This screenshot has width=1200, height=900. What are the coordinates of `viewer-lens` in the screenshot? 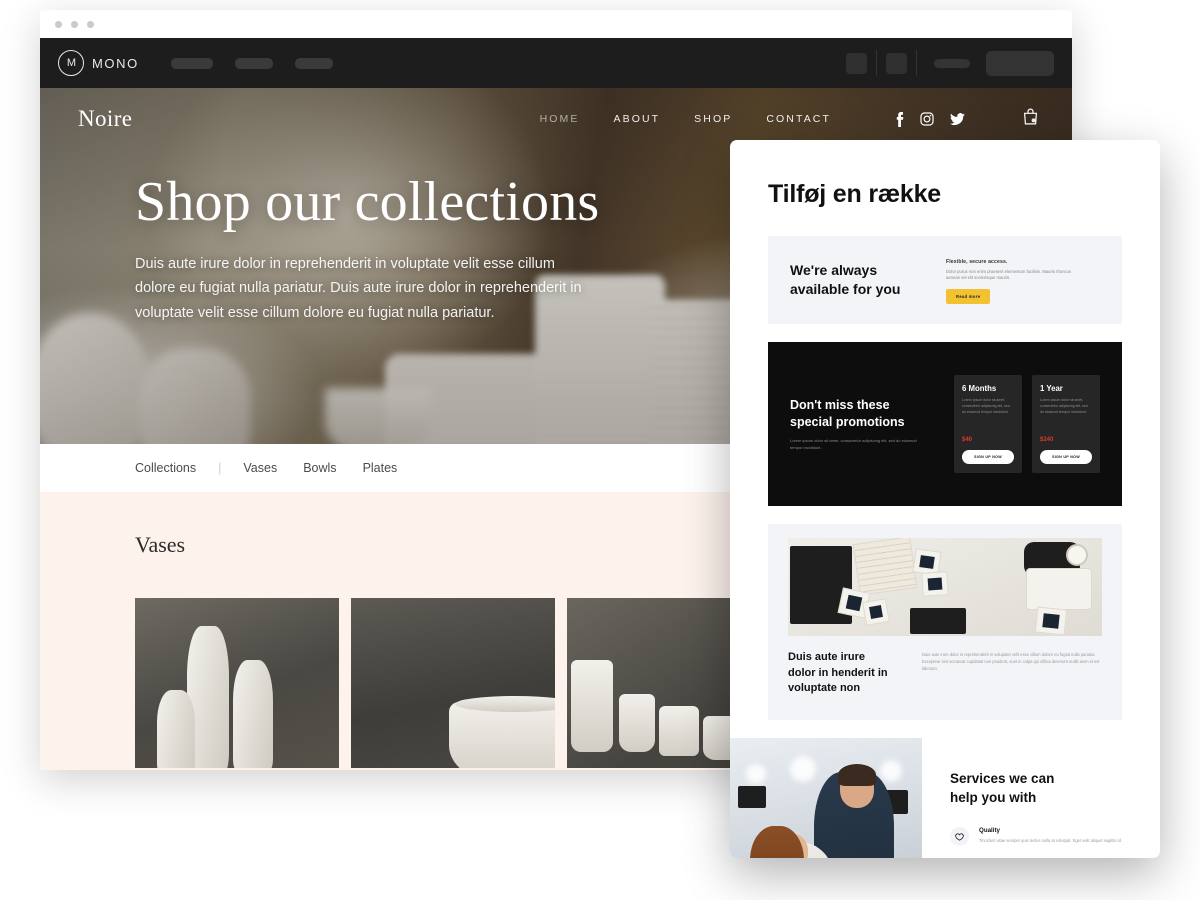 It's located at (1077, 555).